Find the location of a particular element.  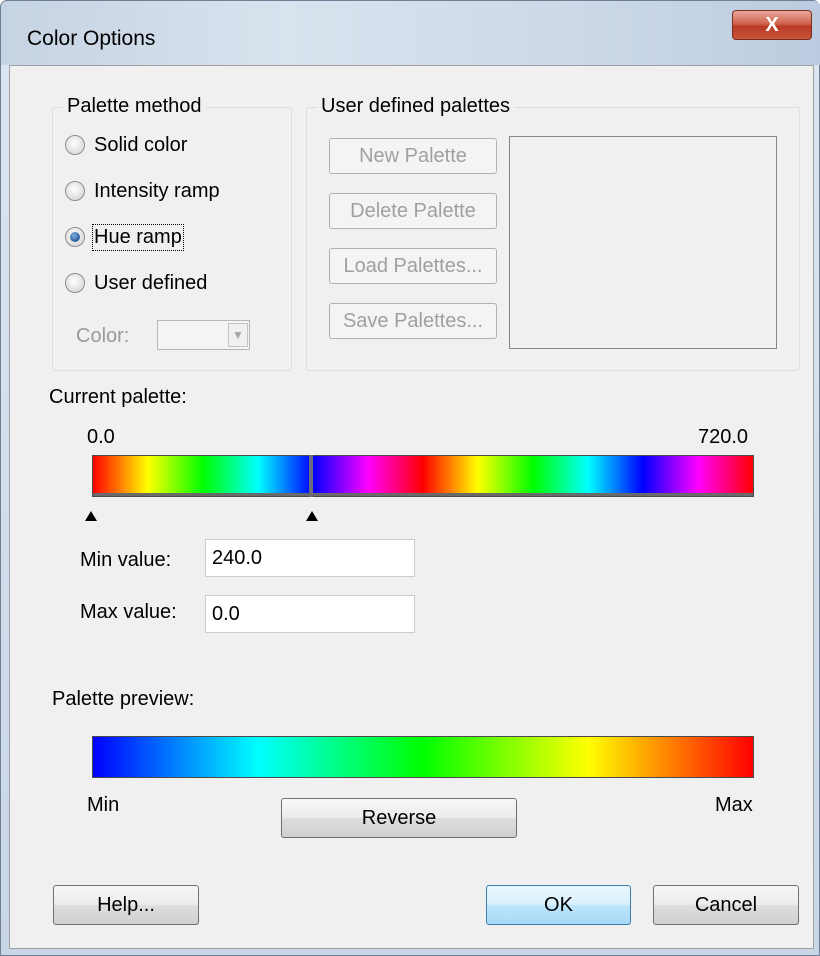

radio-intensity-ramp: Intensity ramp is located at coordinates (142, 191).